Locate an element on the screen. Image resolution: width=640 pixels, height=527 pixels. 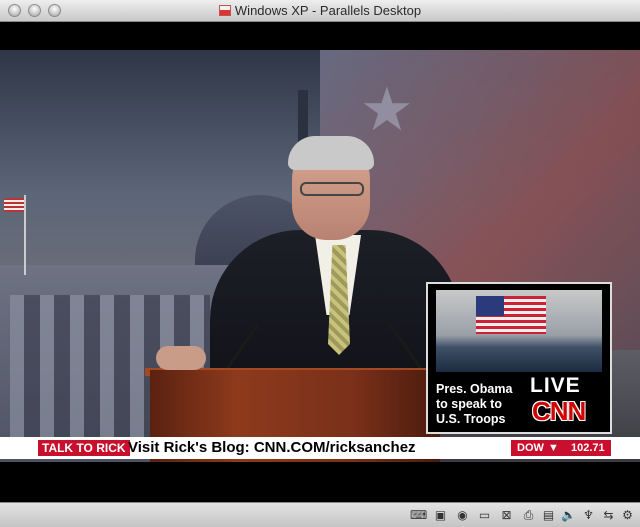
display-icon: ▤ is located at coordinates (548, 515).